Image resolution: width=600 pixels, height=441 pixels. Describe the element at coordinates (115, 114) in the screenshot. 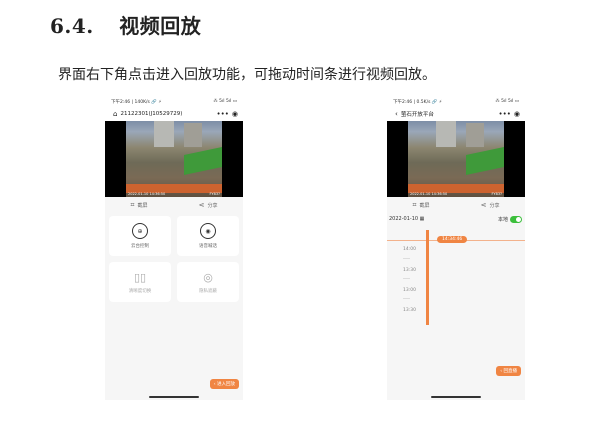

I see `home-icon: ⌂` at that location.